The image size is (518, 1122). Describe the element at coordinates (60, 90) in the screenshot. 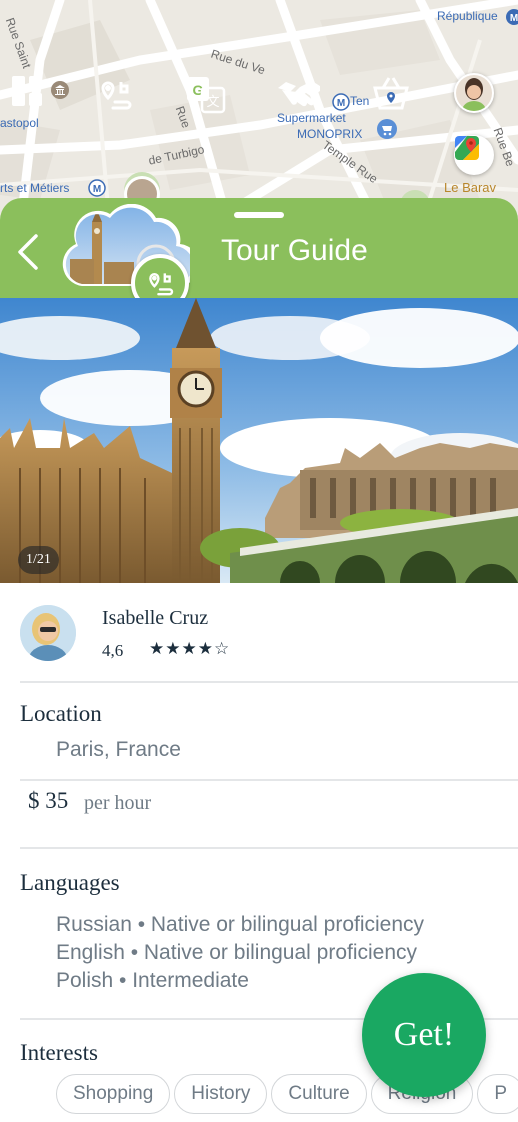

I see `museum-icon` at that location.